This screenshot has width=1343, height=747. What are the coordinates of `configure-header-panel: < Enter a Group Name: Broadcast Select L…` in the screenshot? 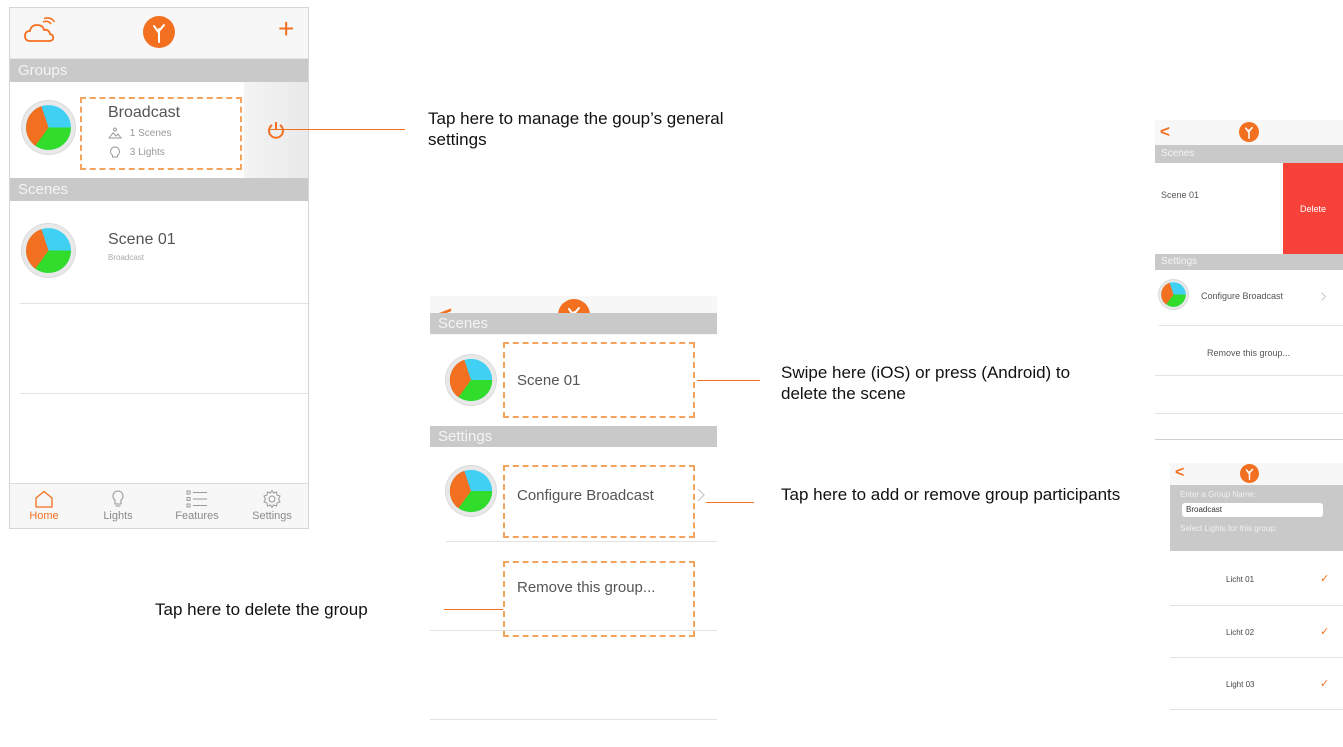 It's located at (1256, 507).